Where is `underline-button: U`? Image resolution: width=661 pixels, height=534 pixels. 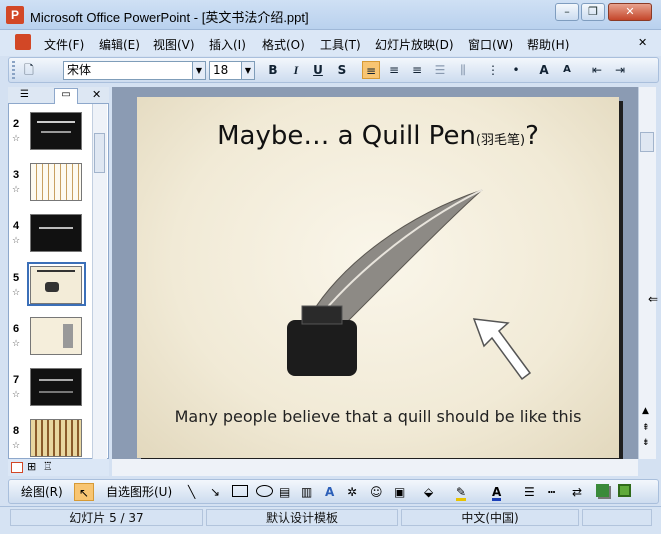
underline-button: U is located at coordinates (318, 70).